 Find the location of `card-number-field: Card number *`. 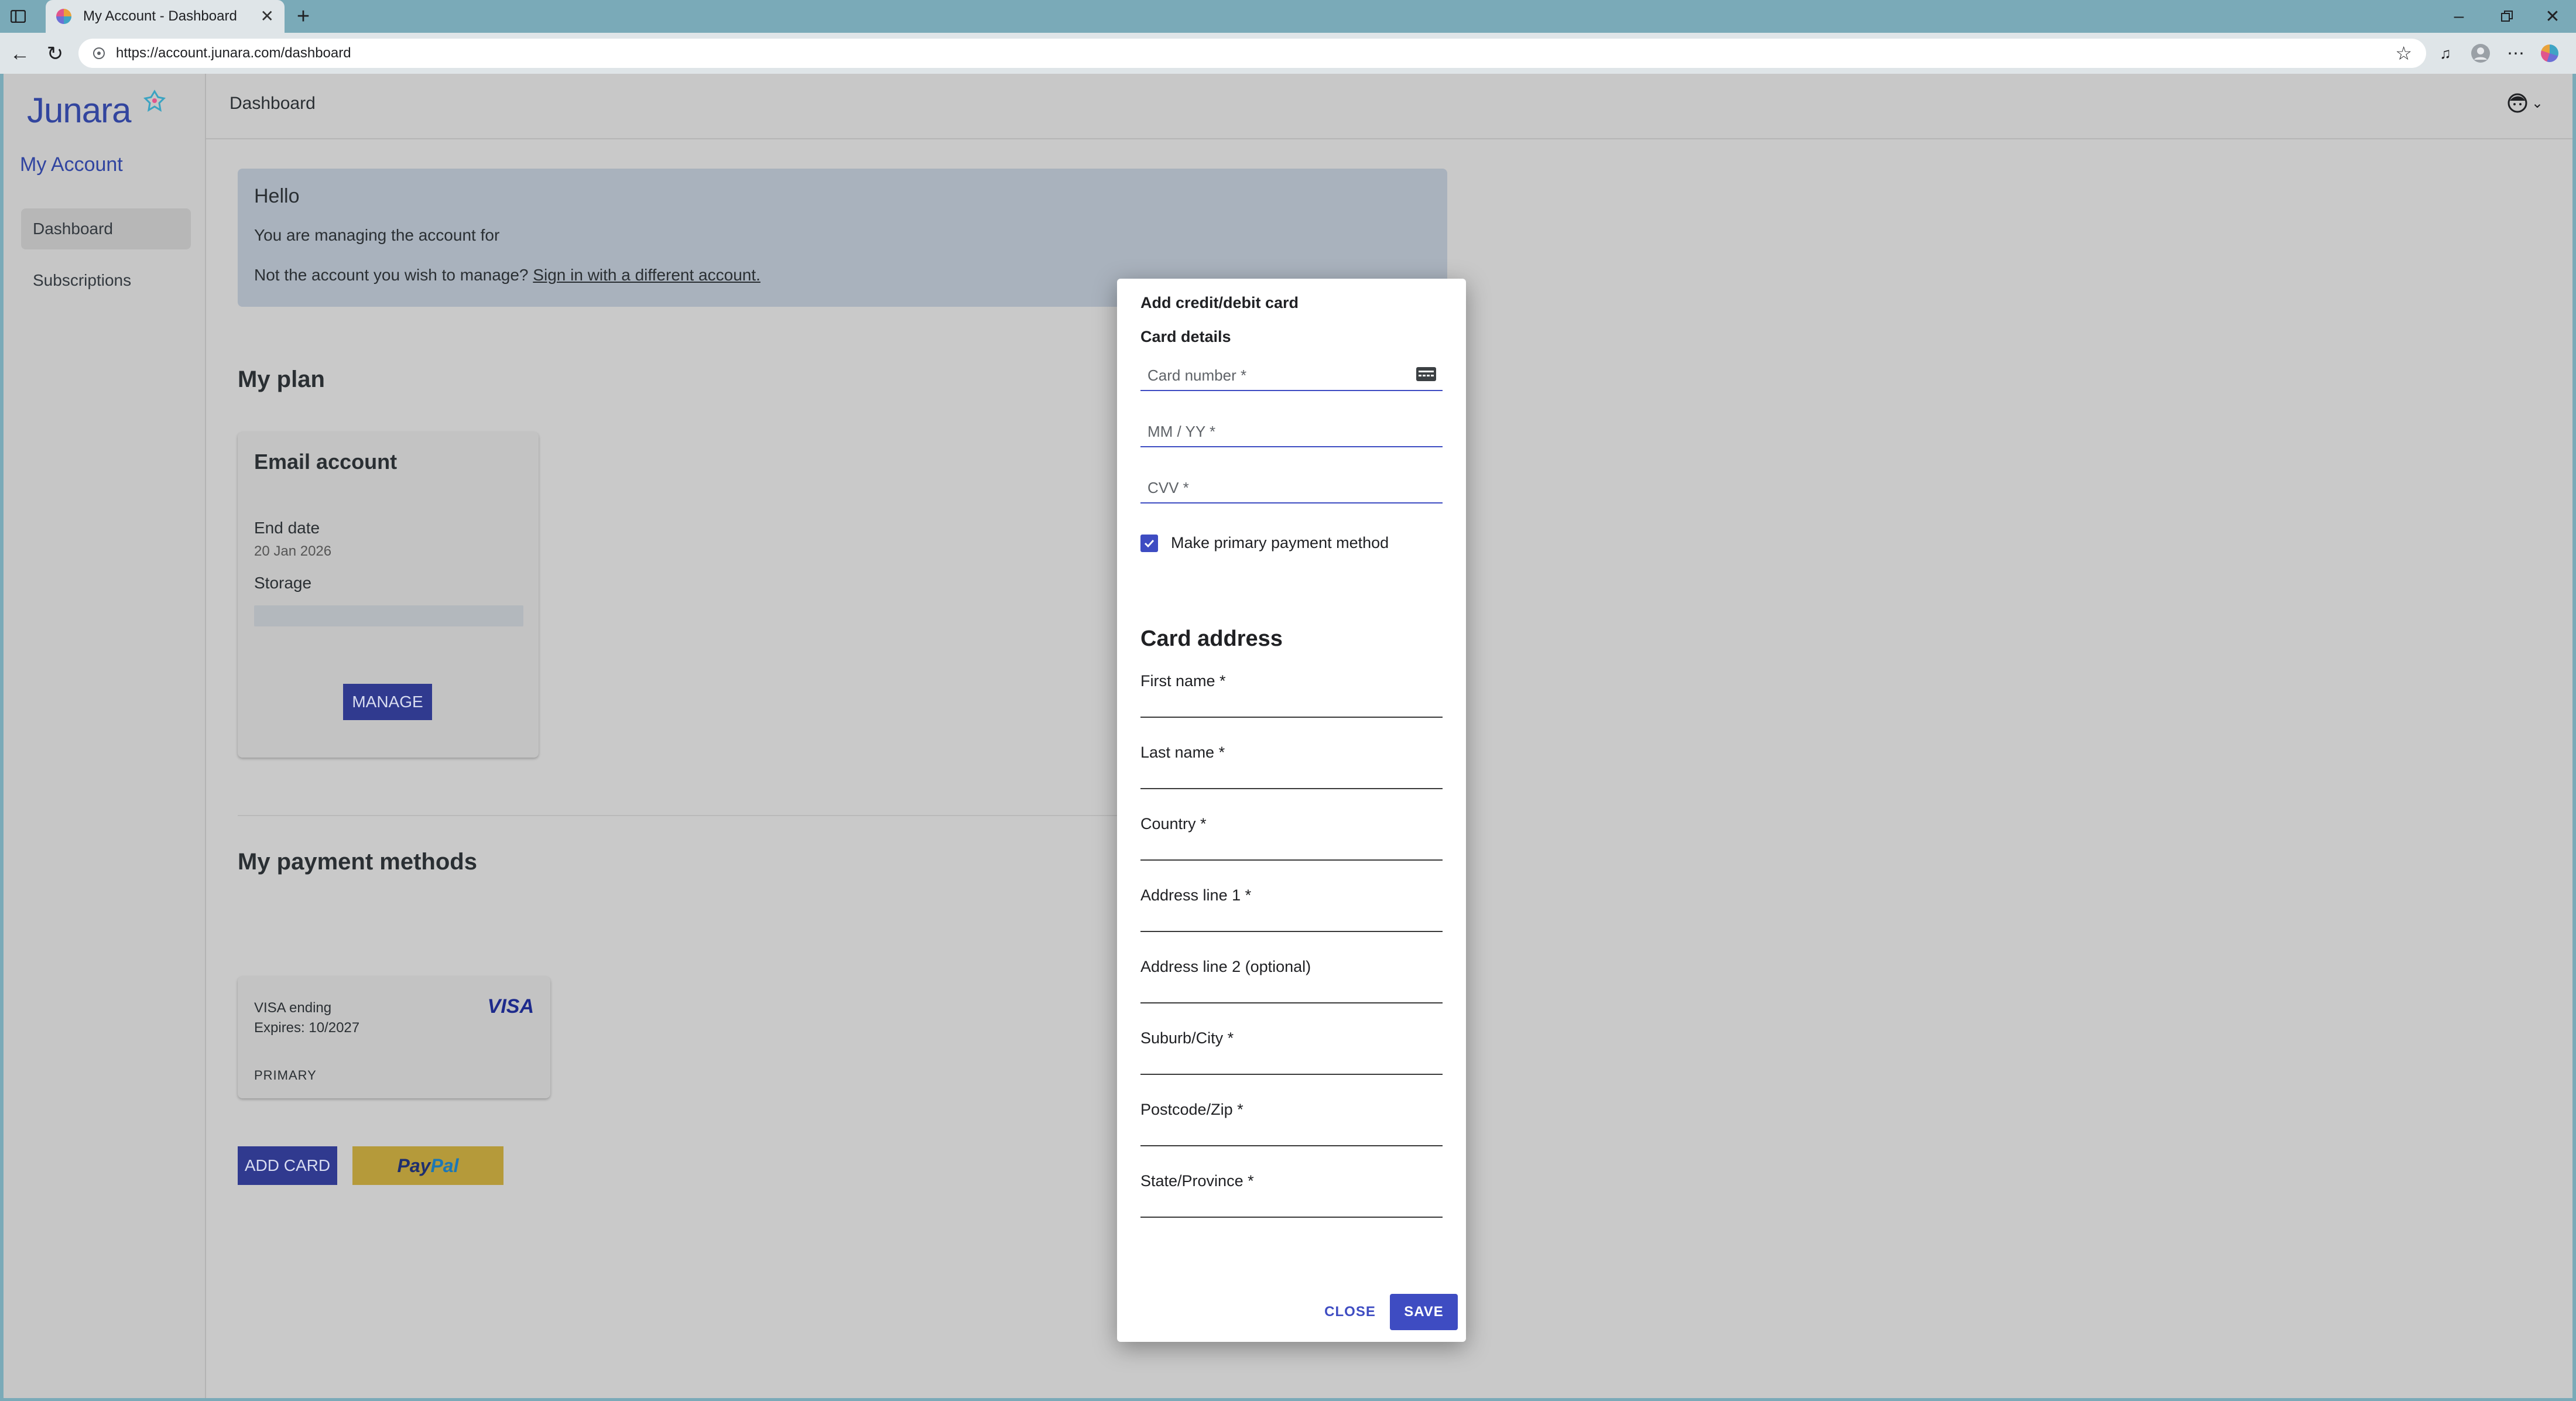

card-number-field: Card number * is located at coordinates (1291, 375).